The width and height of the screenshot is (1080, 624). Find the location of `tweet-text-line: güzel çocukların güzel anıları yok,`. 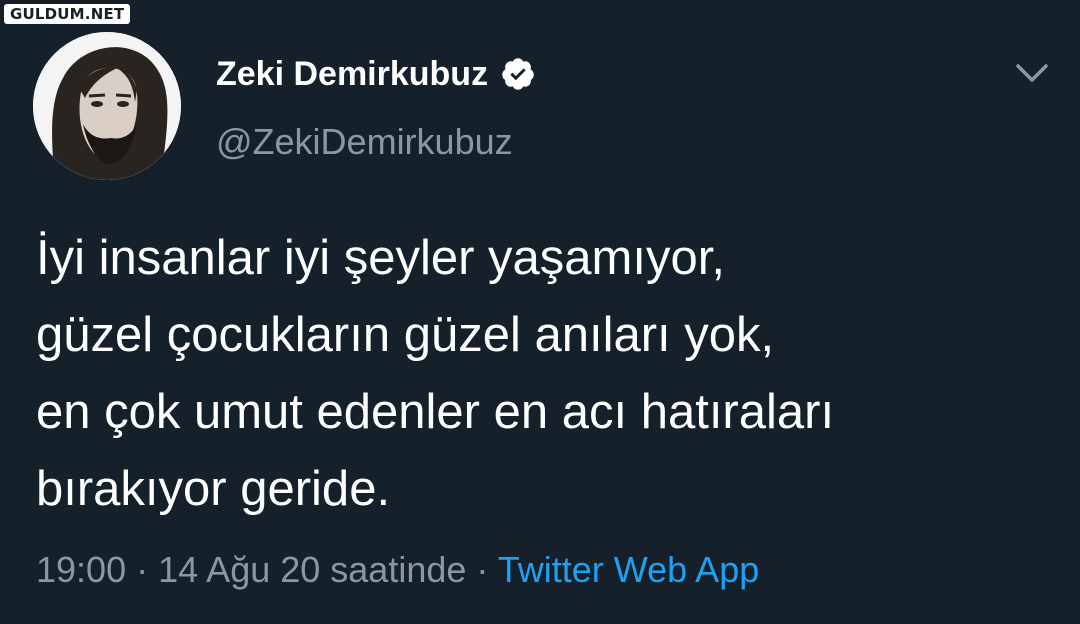

tweet-text-line: güzel çocukların güzel anıları yok, is located at coordinates (405, 335).